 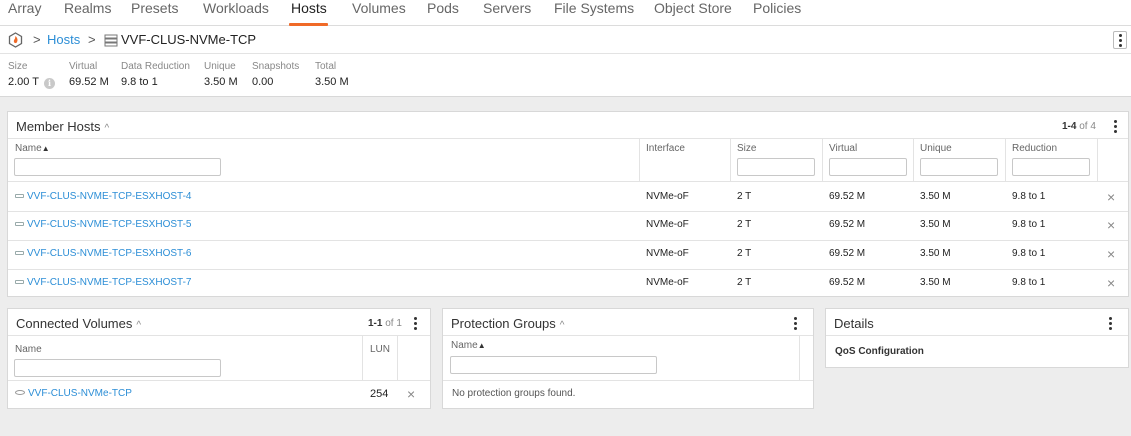 I want to click on stat-snapshots-label: Snapshots, so click(x=276, y=66).